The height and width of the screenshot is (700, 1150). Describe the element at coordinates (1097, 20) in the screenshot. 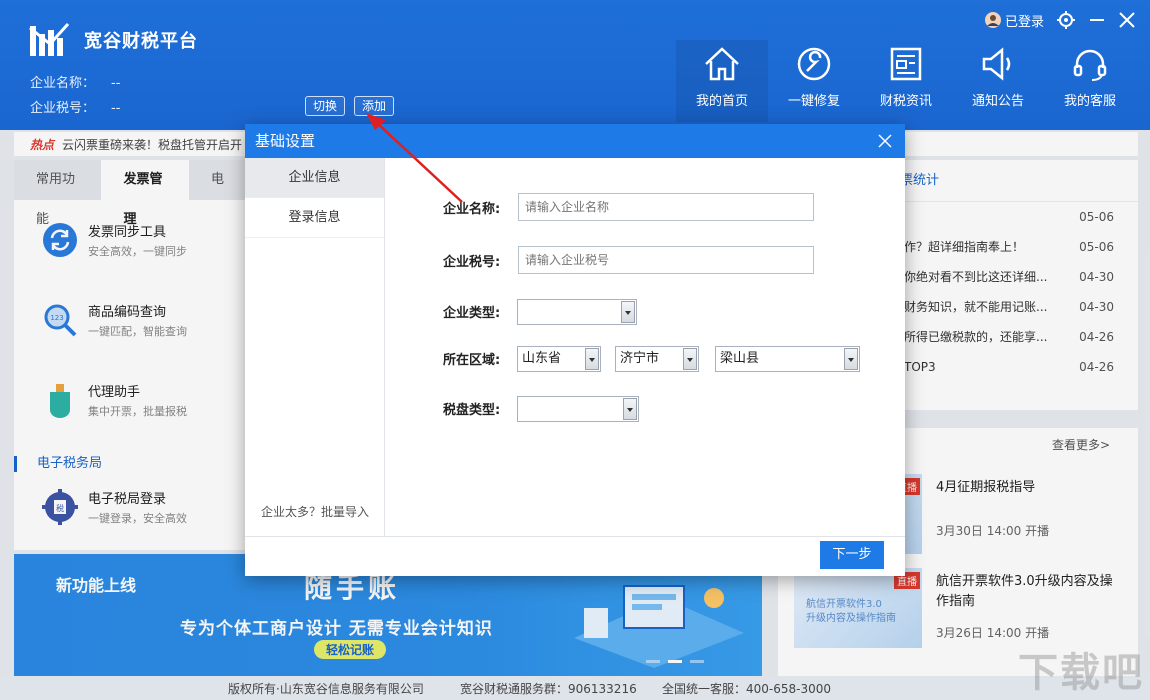

I see `minimize-icon` at that location.